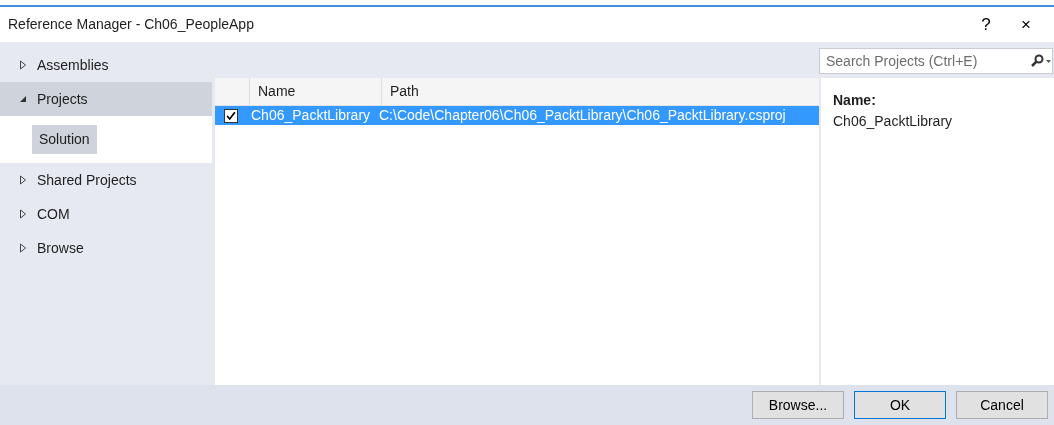 This screenshot has width=1054, height=425. Describe the element at coordinates (231, 115) in the screenshot. I see `checkbox` at that location.